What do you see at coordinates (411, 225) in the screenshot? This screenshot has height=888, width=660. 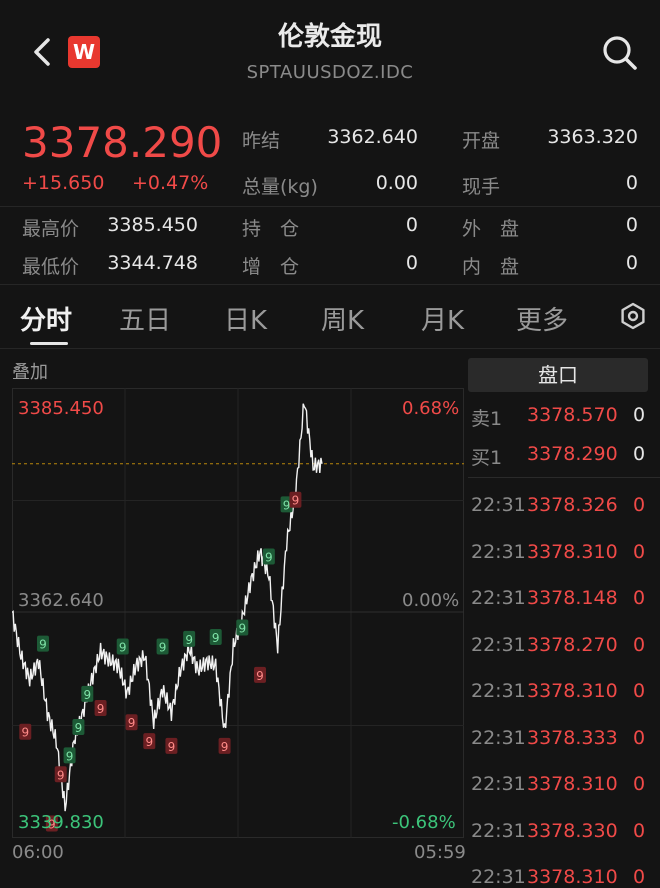 I see `stat-value-open-interest: 0` at bounding box center [411, 225].